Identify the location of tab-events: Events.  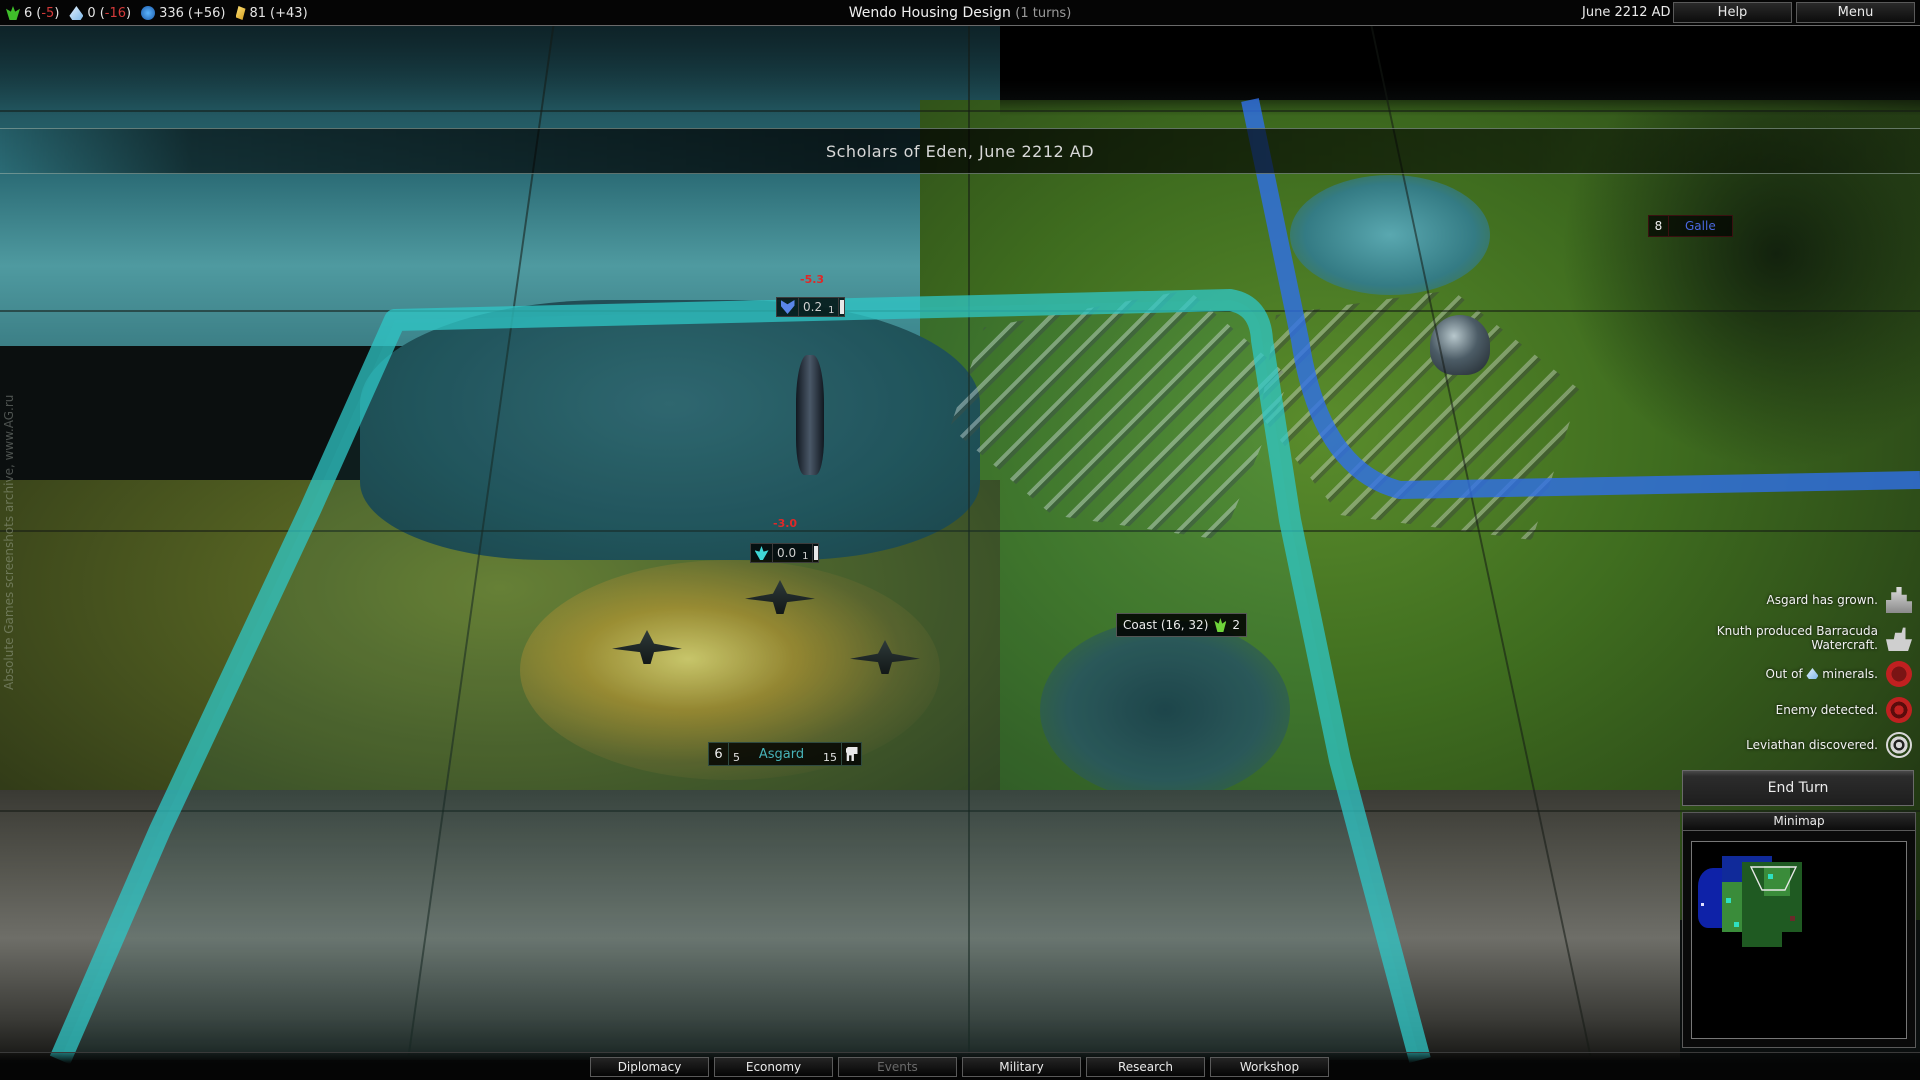
(897, 1067).